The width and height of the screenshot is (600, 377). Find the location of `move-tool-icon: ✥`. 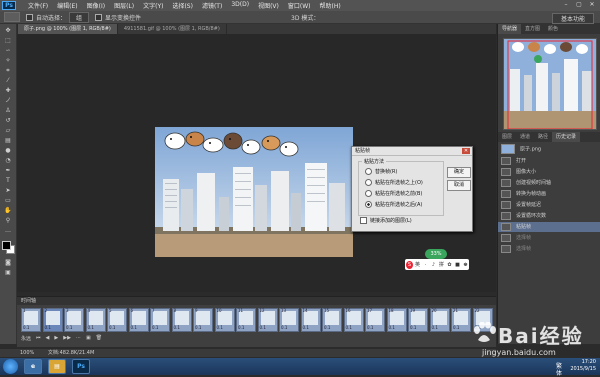

move-tool-icon: ✥ is located at coordinates (8, 31).